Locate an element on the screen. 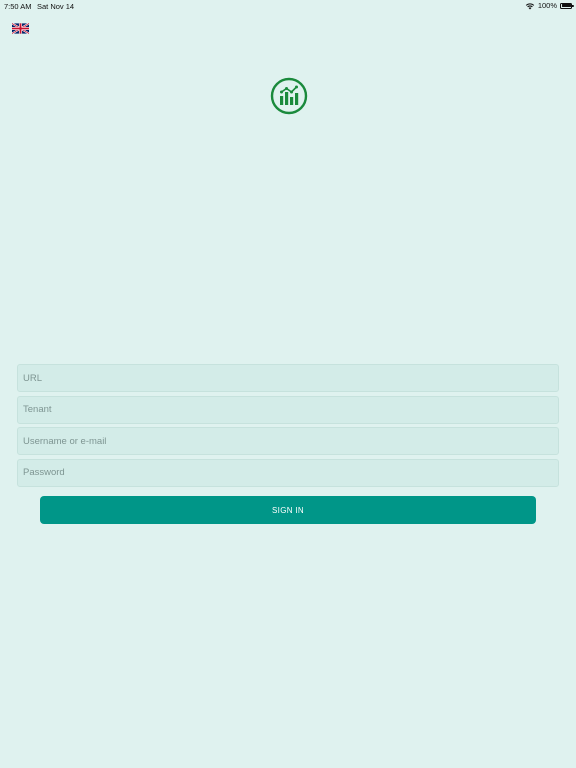 The image size is (576, 768). password-input is located at coordinates (288, 472).